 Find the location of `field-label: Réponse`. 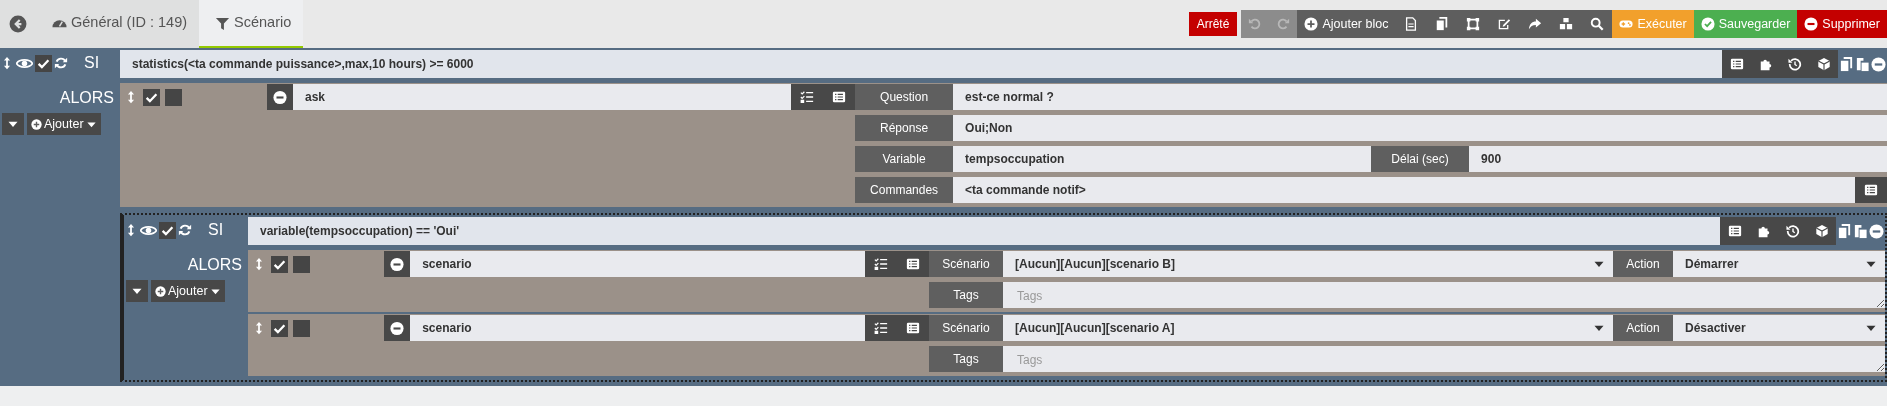

field-label: Réponse is located at coordinates (904, 128).